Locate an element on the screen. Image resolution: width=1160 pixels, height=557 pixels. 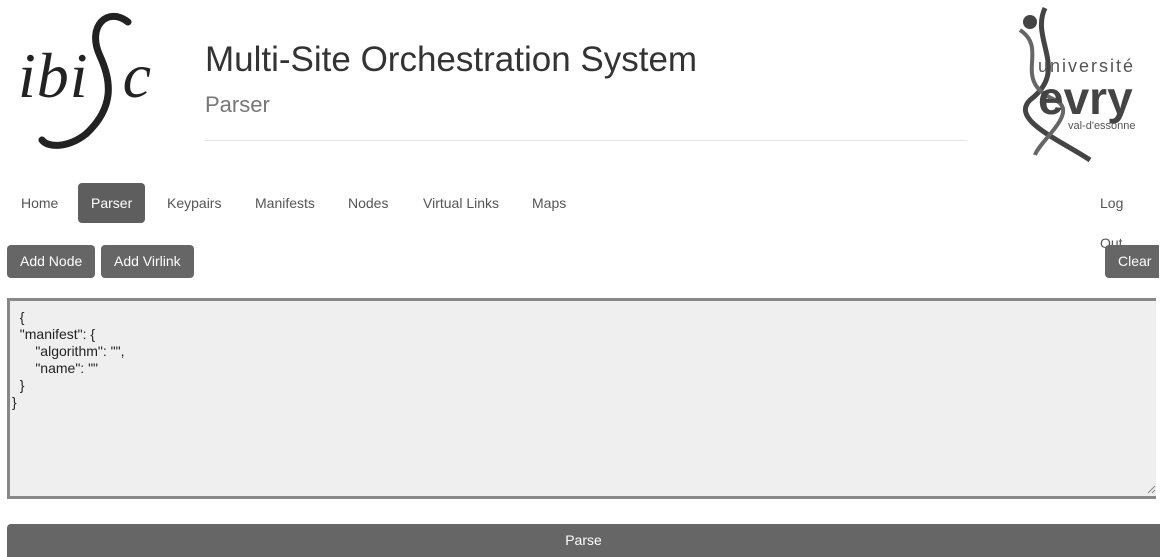
logo-text-ibi: ibi is located at coordinates (53, 75).